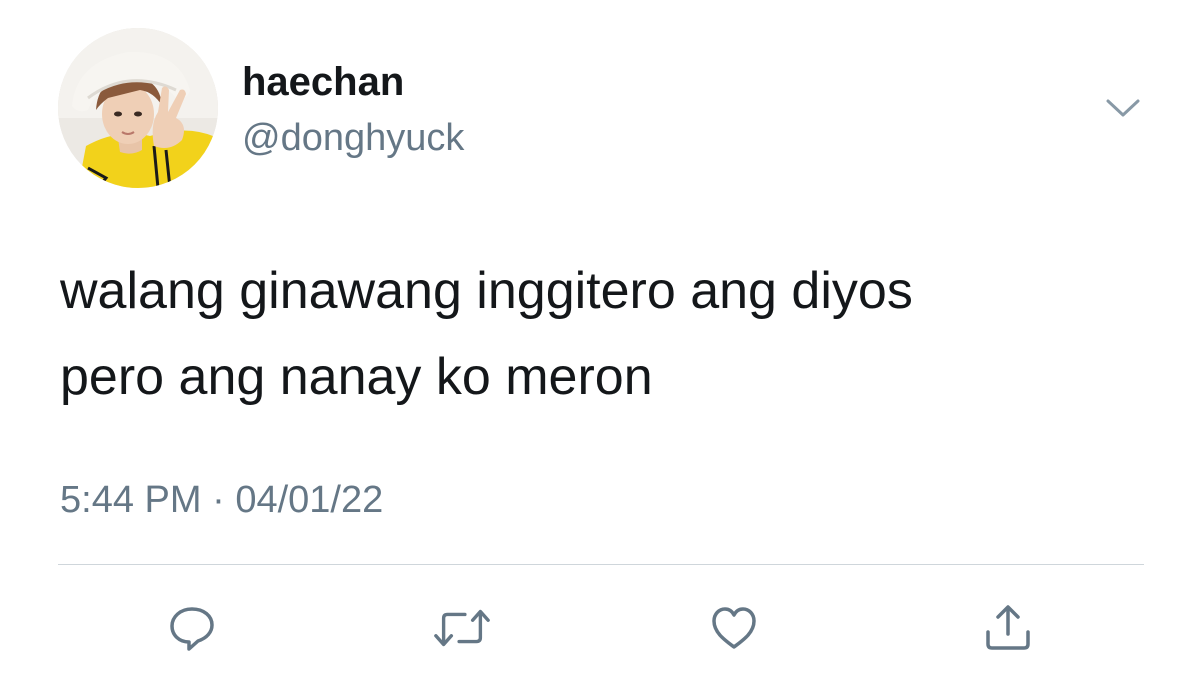  I want to click on chevron-down-icon, so click(1123, 108).